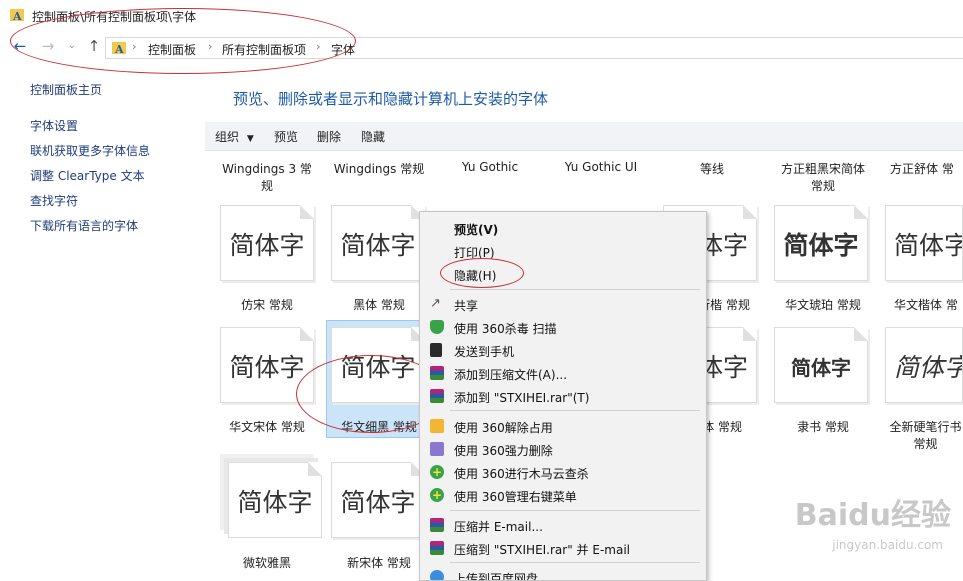 This screenshot has height=581, width=963. I want to click on menu-item-compress-rar-email: 压缩到 "STXIHEI.rar" 并 E-mail, so click(563, 548).